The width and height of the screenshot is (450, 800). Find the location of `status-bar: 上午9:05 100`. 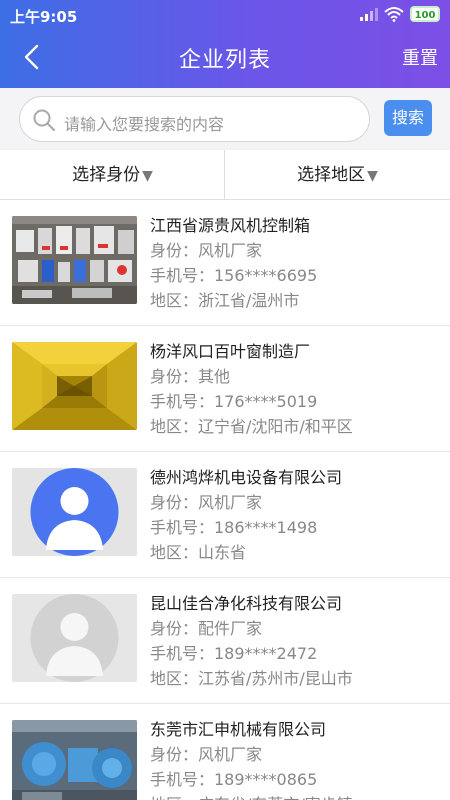

status-bar: 上午9:05 100 is located at coordinates (225, 16).